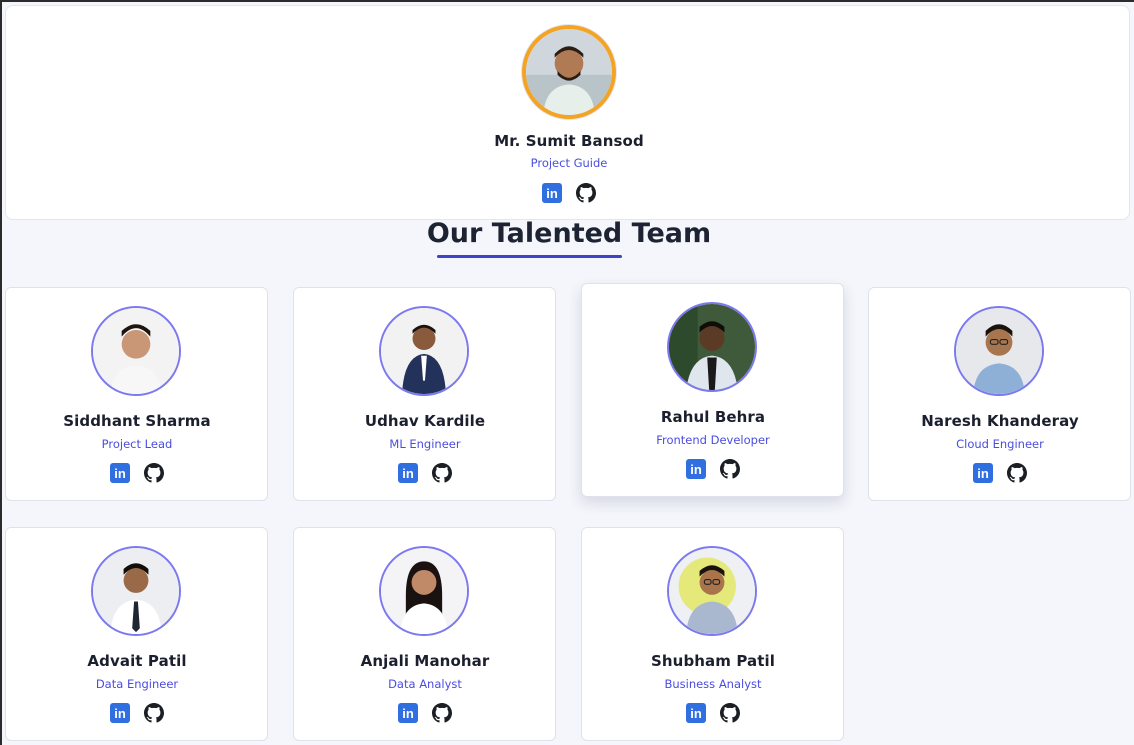  Describe the element at coordinates (137, 421) in the screenshot. I see `member-name: Siddhant Sharma` at that location.